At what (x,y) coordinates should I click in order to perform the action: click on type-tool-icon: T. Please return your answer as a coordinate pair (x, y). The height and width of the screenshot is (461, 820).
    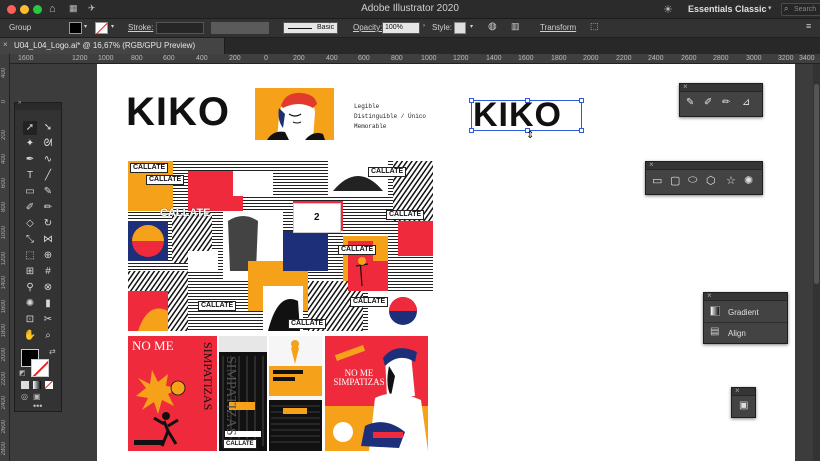
    Looking at the image, I should click on (30, 176).